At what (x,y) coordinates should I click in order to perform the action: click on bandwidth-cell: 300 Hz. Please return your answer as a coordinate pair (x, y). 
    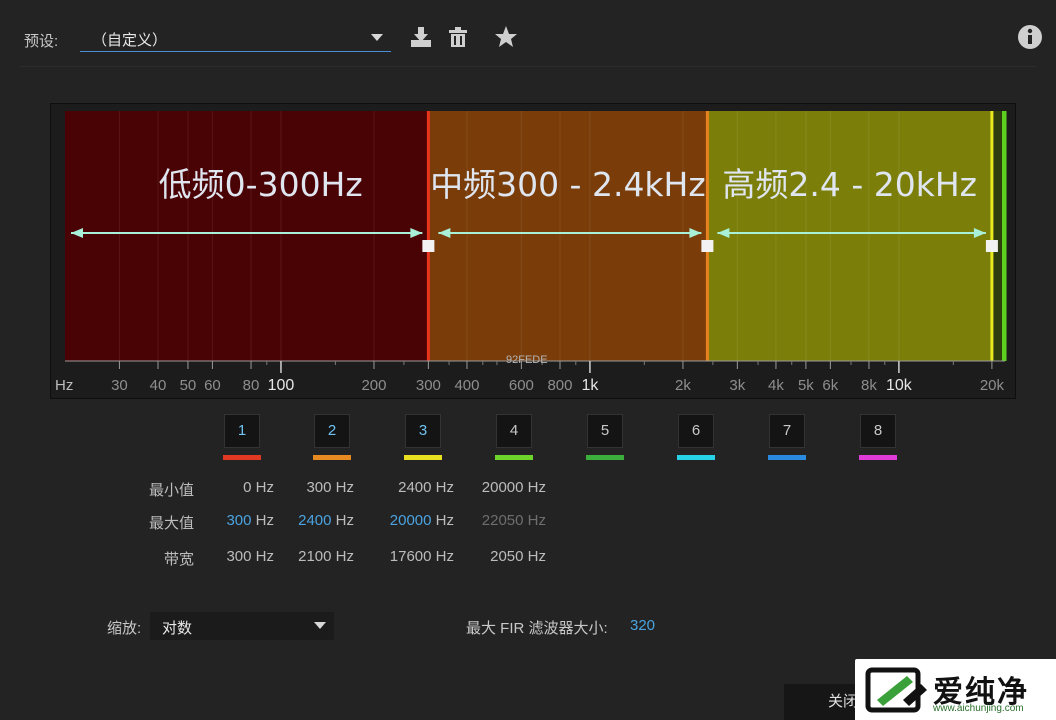
    Looking at the image, I should click on (232, 556).